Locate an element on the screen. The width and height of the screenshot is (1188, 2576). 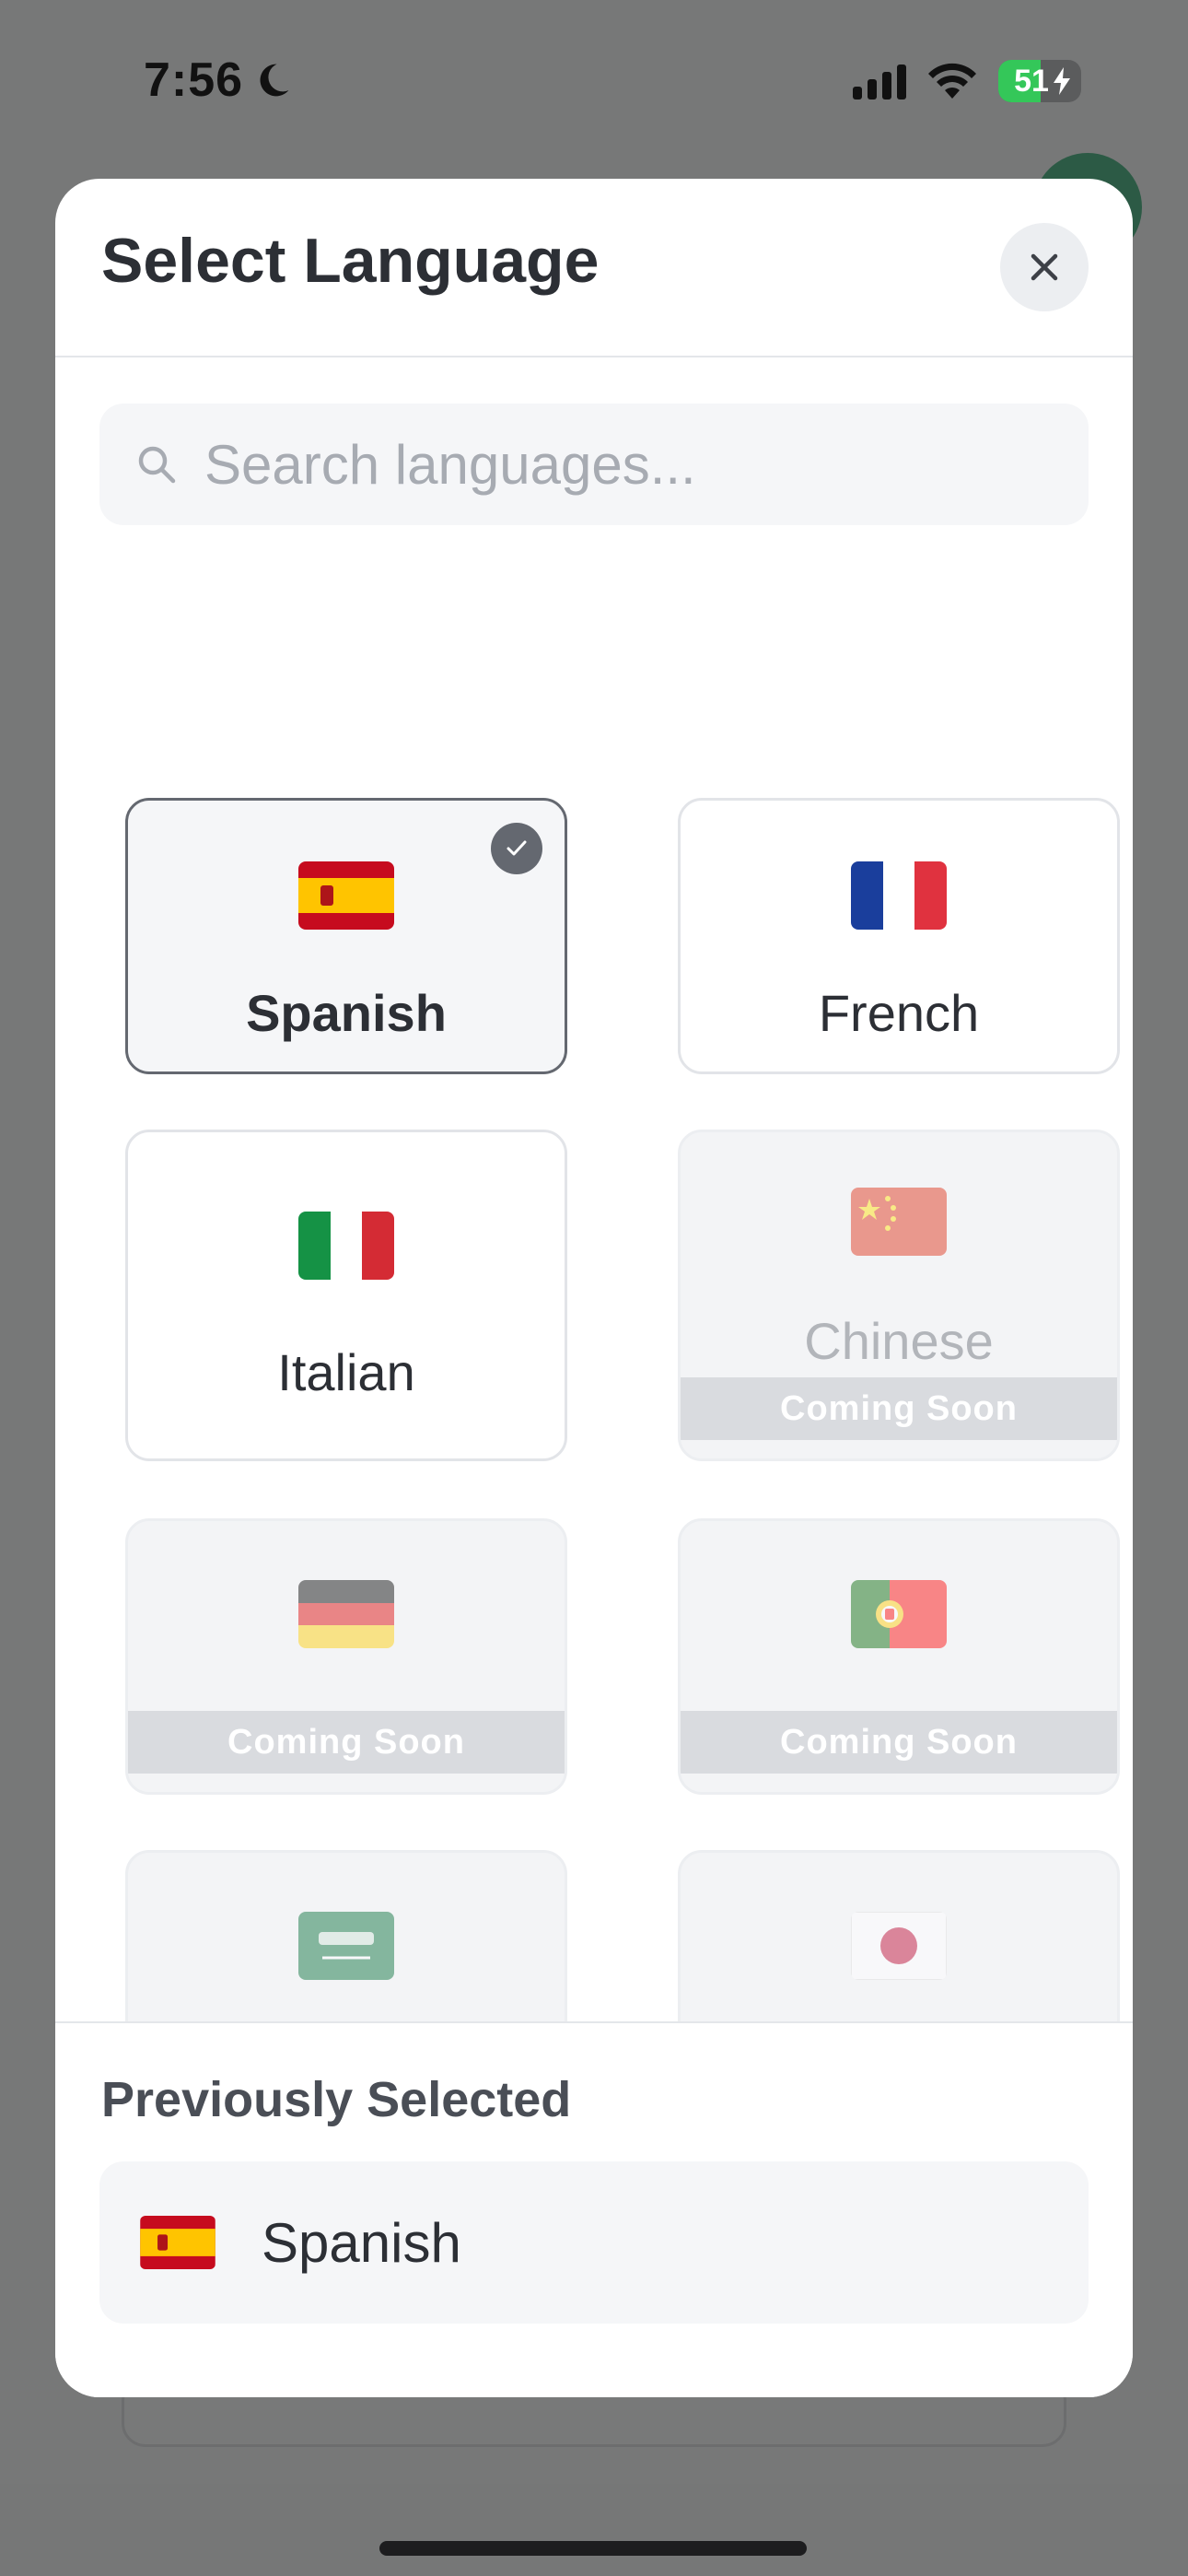
language-card-label: Italian is located at coordinates (346, 1372).